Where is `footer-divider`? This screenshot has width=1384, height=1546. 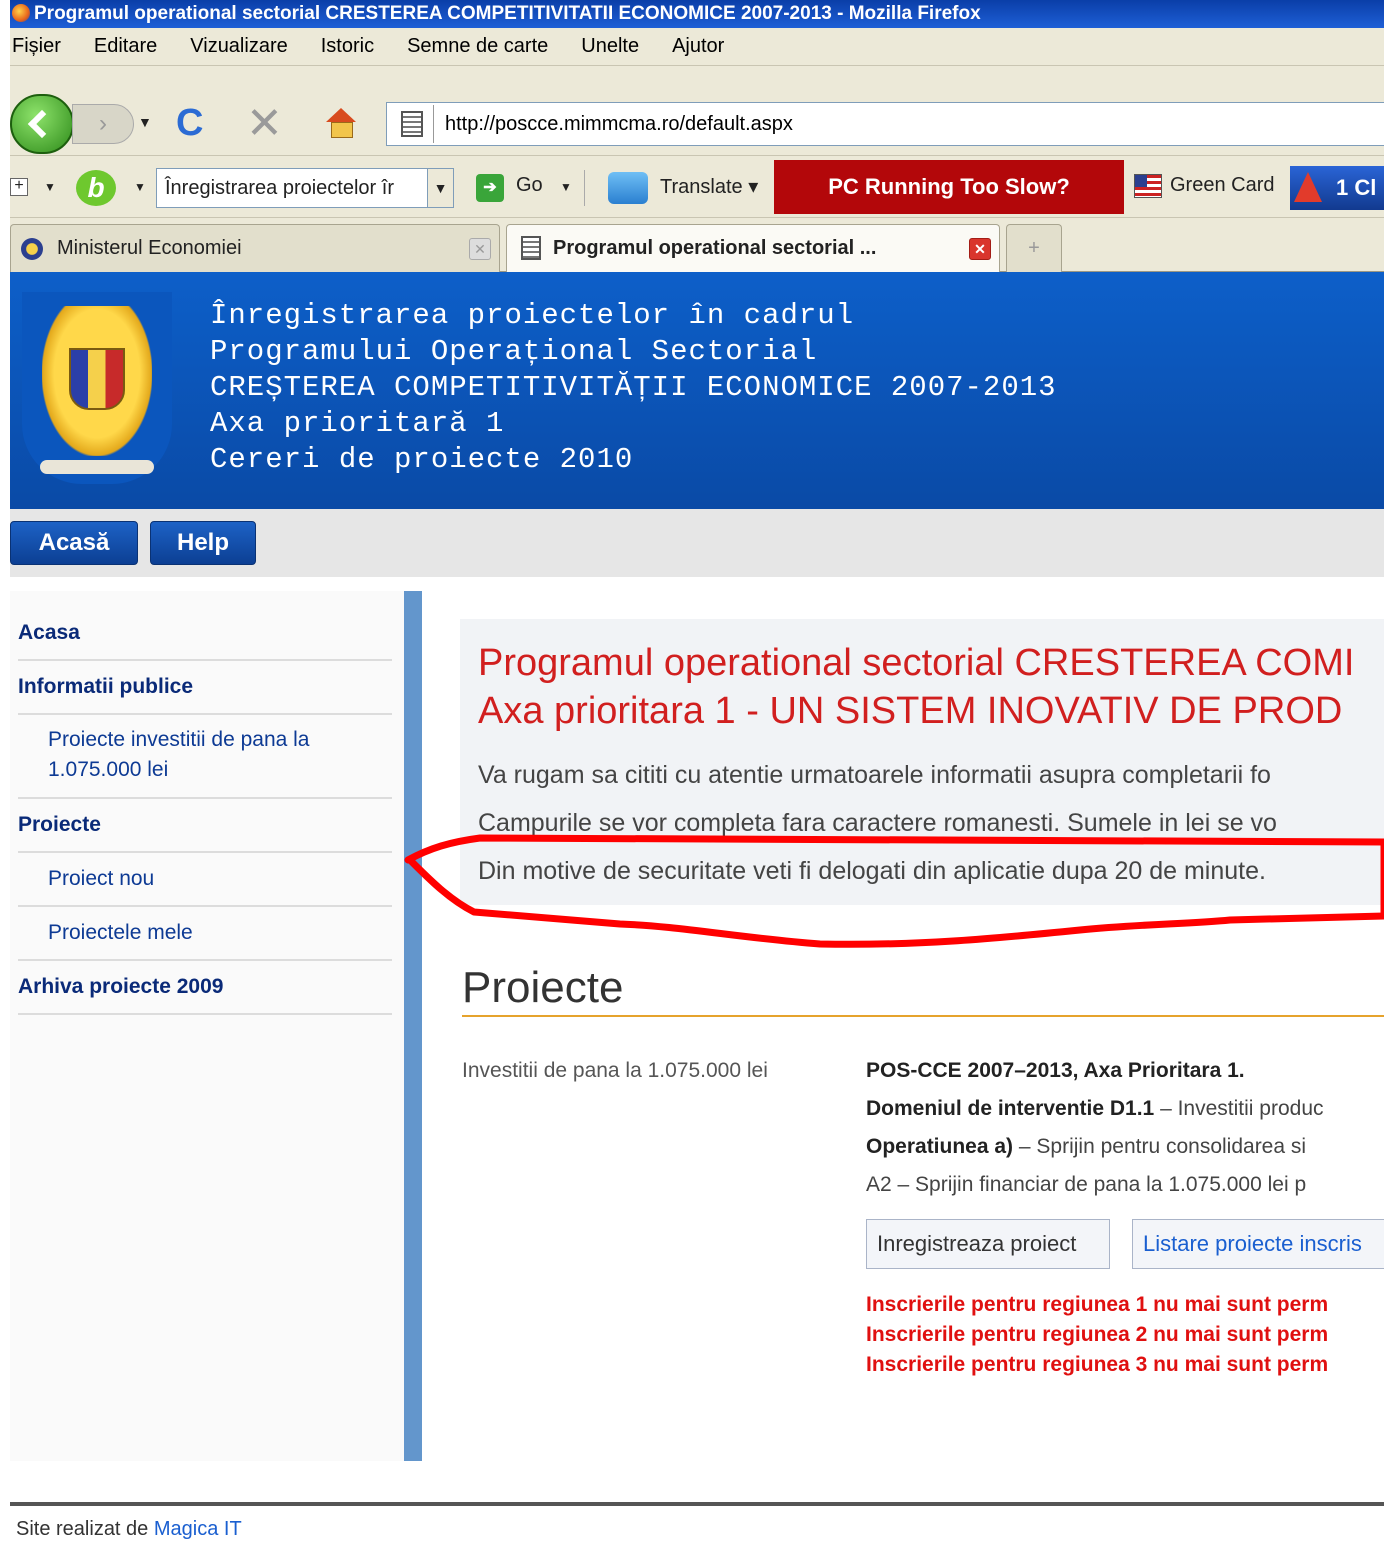
footer-divider is located at coordinates (697, 1504).